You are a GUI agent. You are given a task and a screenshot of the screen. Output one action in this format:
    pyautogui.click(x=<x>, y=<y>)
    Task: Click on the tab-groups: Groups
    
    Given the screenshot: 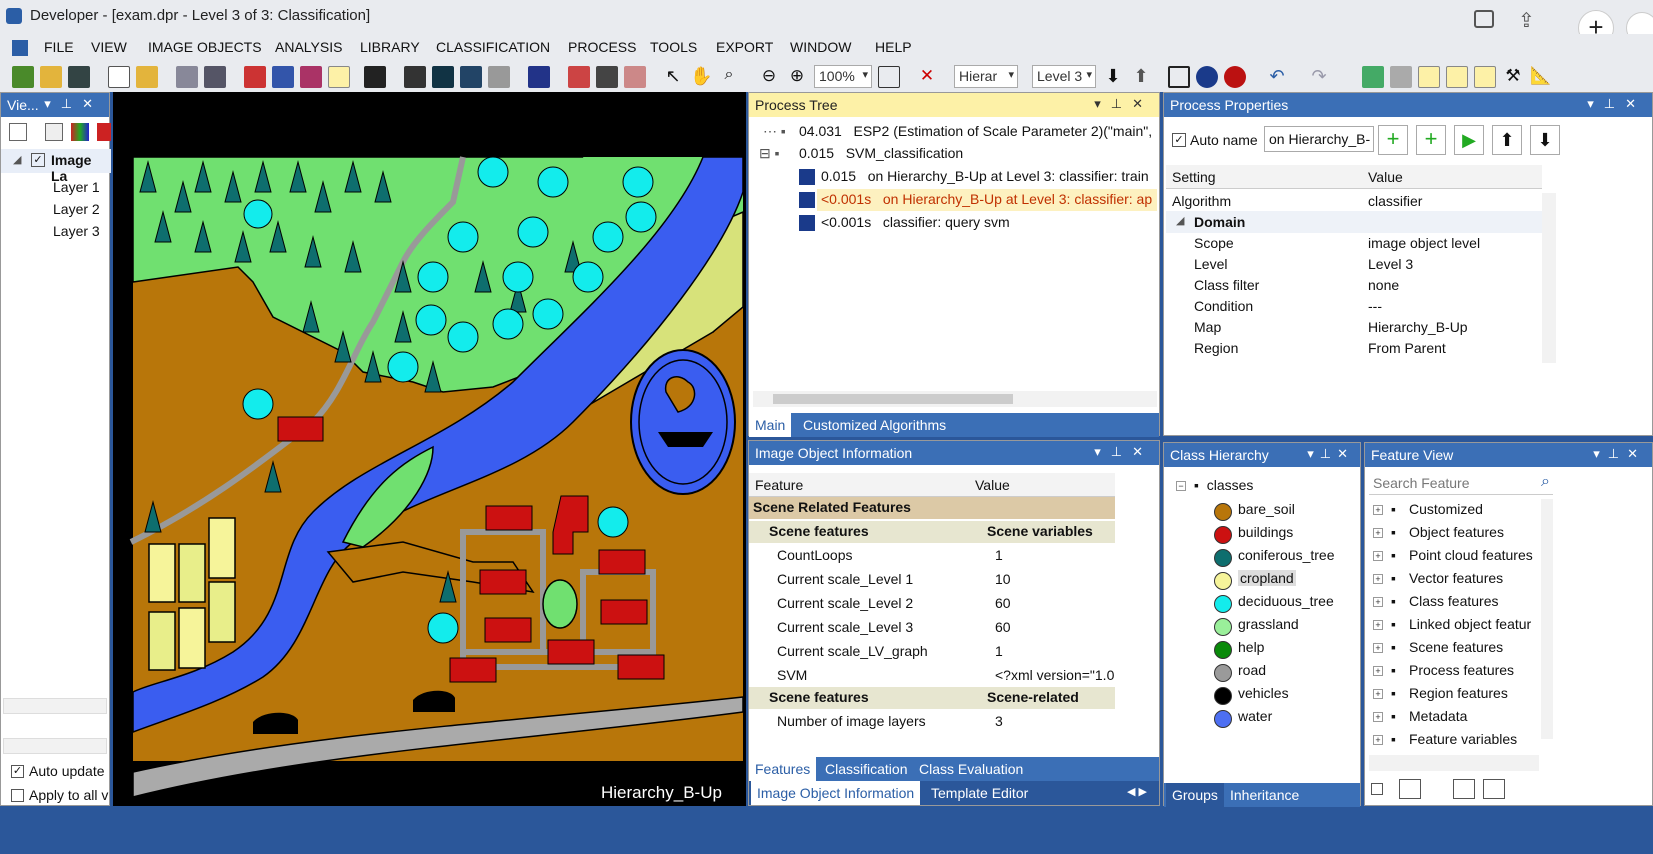 What is the action you would take?
    pyautogui.click(x=1195, y=795)
    